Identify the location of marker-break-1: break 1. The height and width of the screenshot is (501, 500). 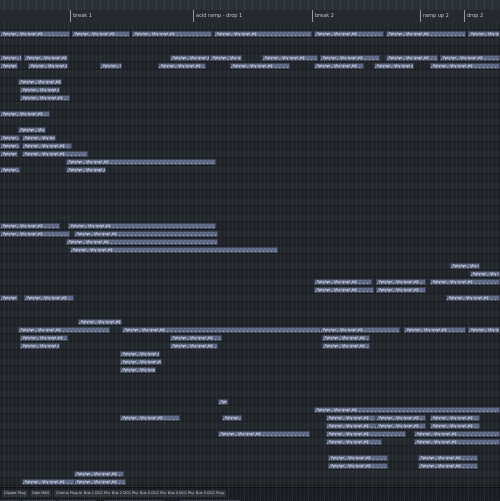
(82, 16).